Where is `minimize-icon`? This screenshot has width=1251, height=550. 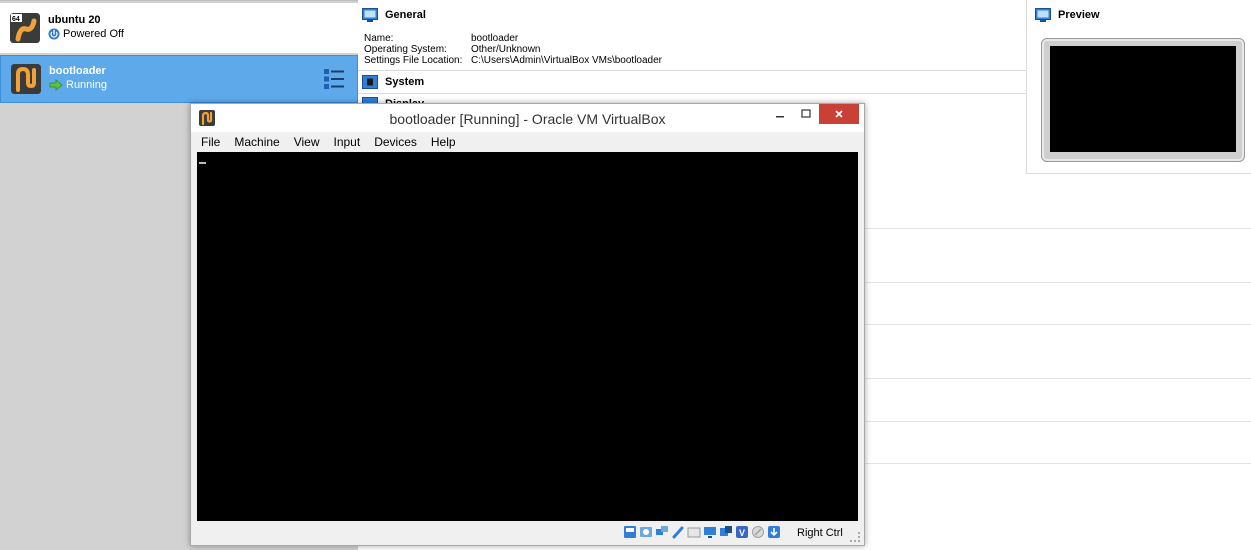 minimize-icon is located at coordinates (780, 117).